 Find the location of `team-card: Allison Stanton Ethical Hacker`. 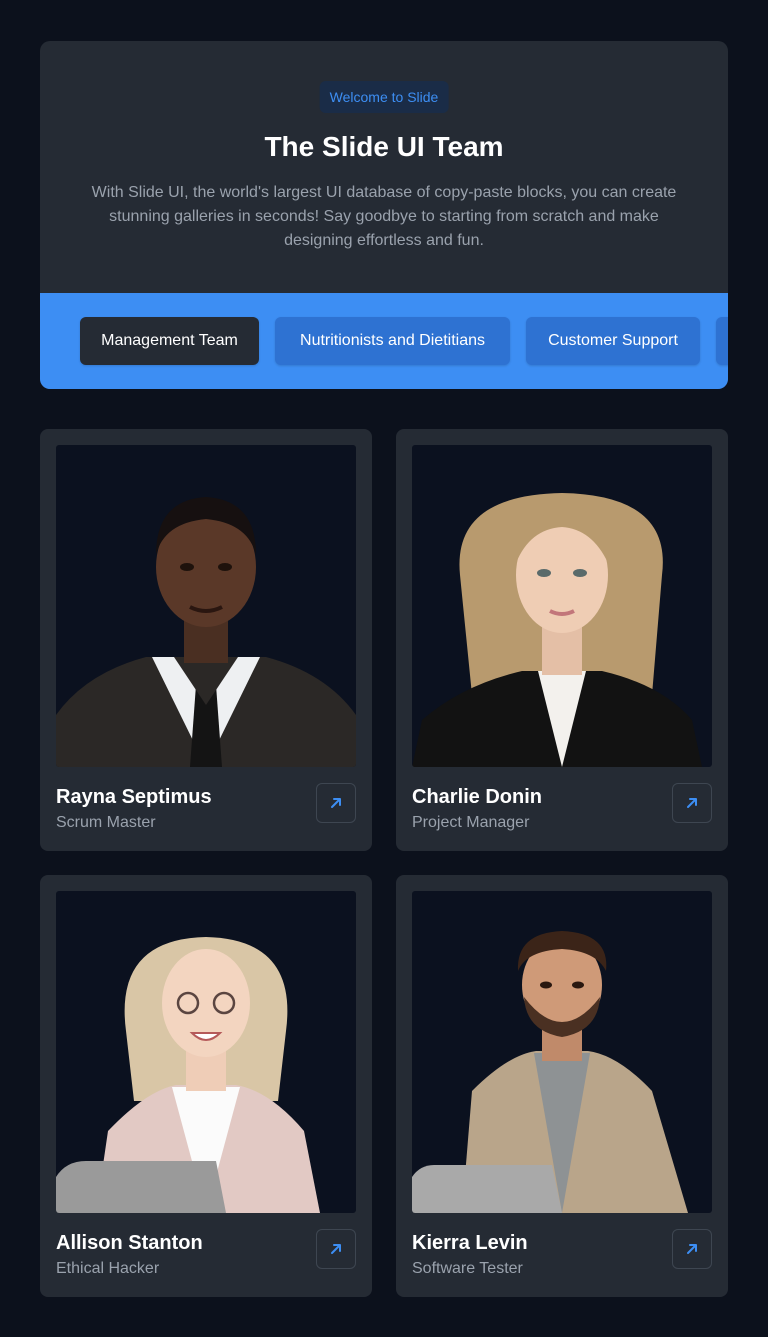

team-card: Allison Stanton Ethical Hacker is located at coordinates (206, 1086).